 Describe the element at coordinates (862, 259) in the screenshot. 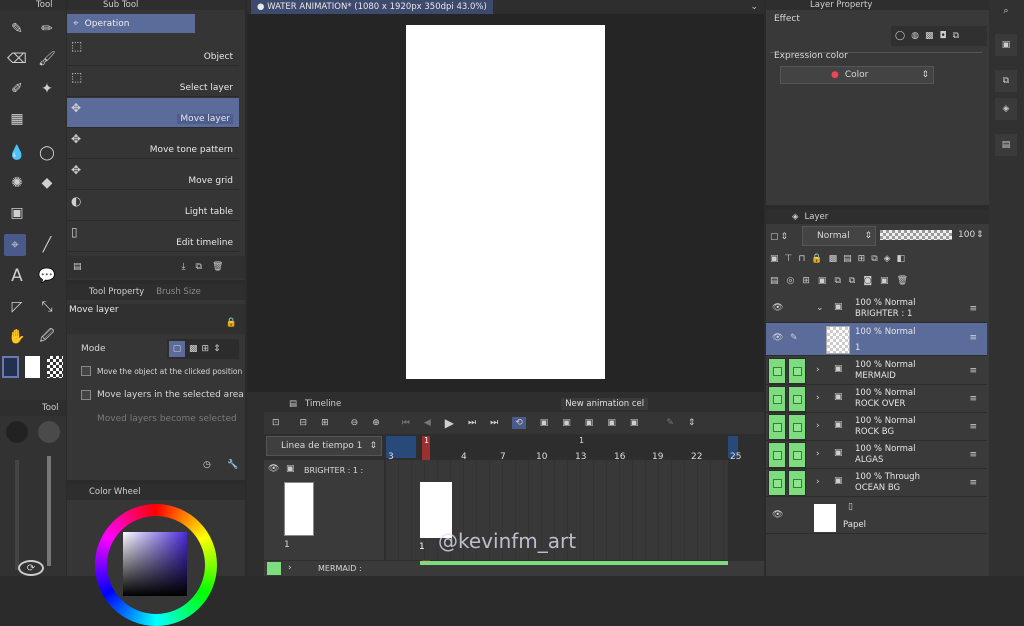

I see `ruler-layer-icon: ⊞` at that location.